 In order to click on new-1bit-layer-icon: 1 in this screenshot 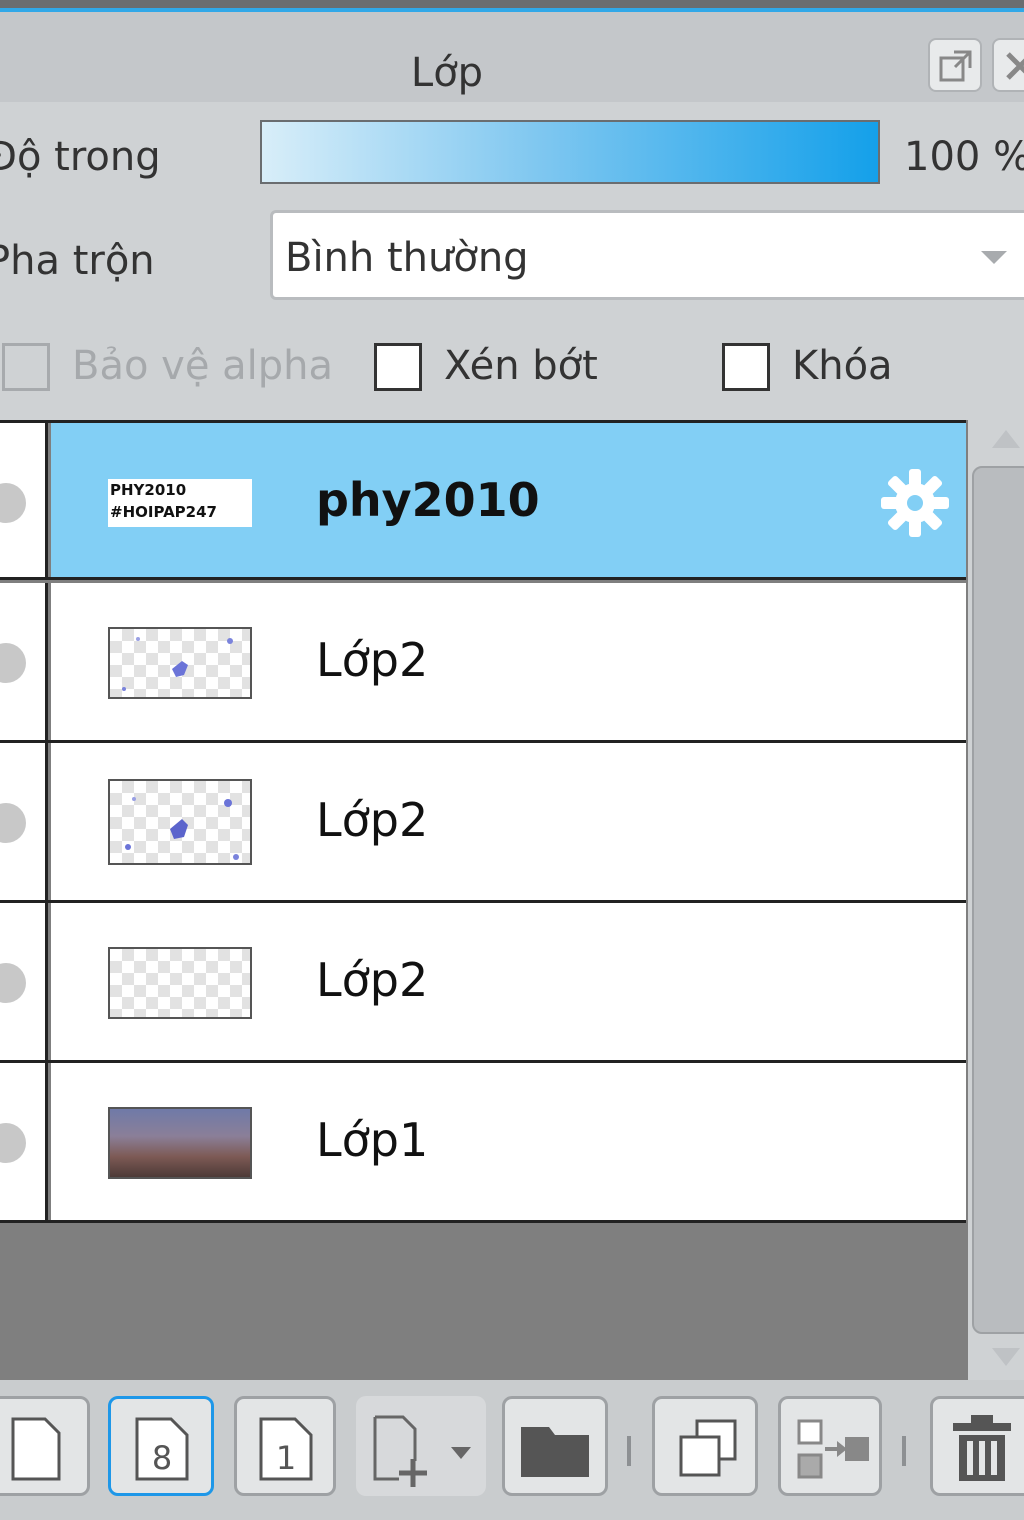, I will do `click(286, 1449)`.